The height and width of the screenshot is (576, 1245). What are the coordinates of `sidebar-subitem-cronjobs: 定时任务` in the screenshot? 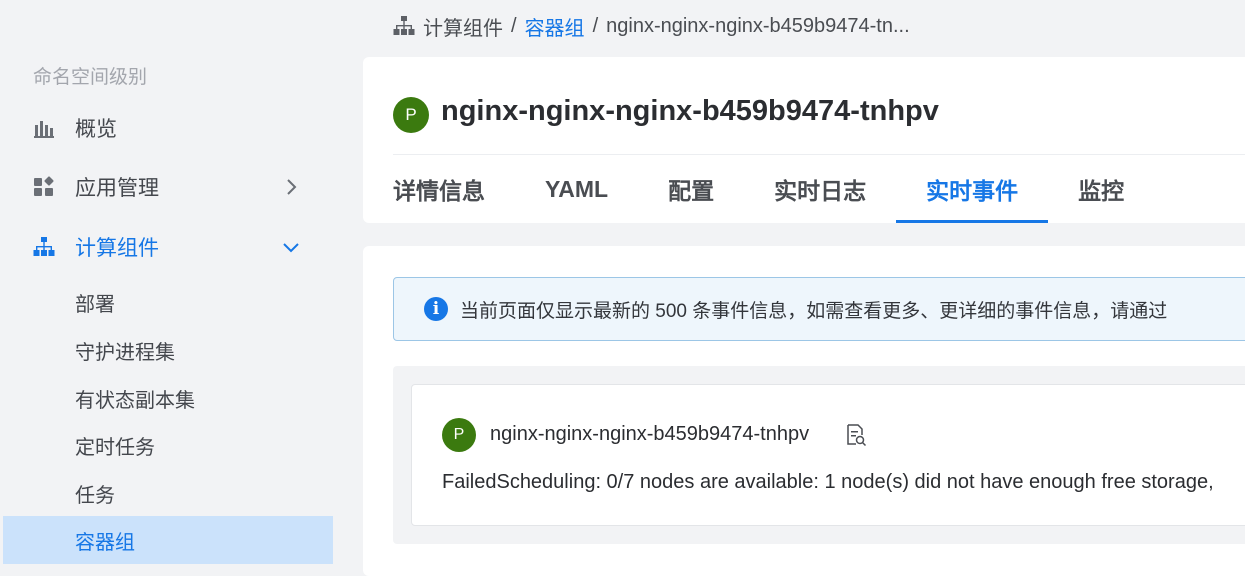 It's located at (168, 445).